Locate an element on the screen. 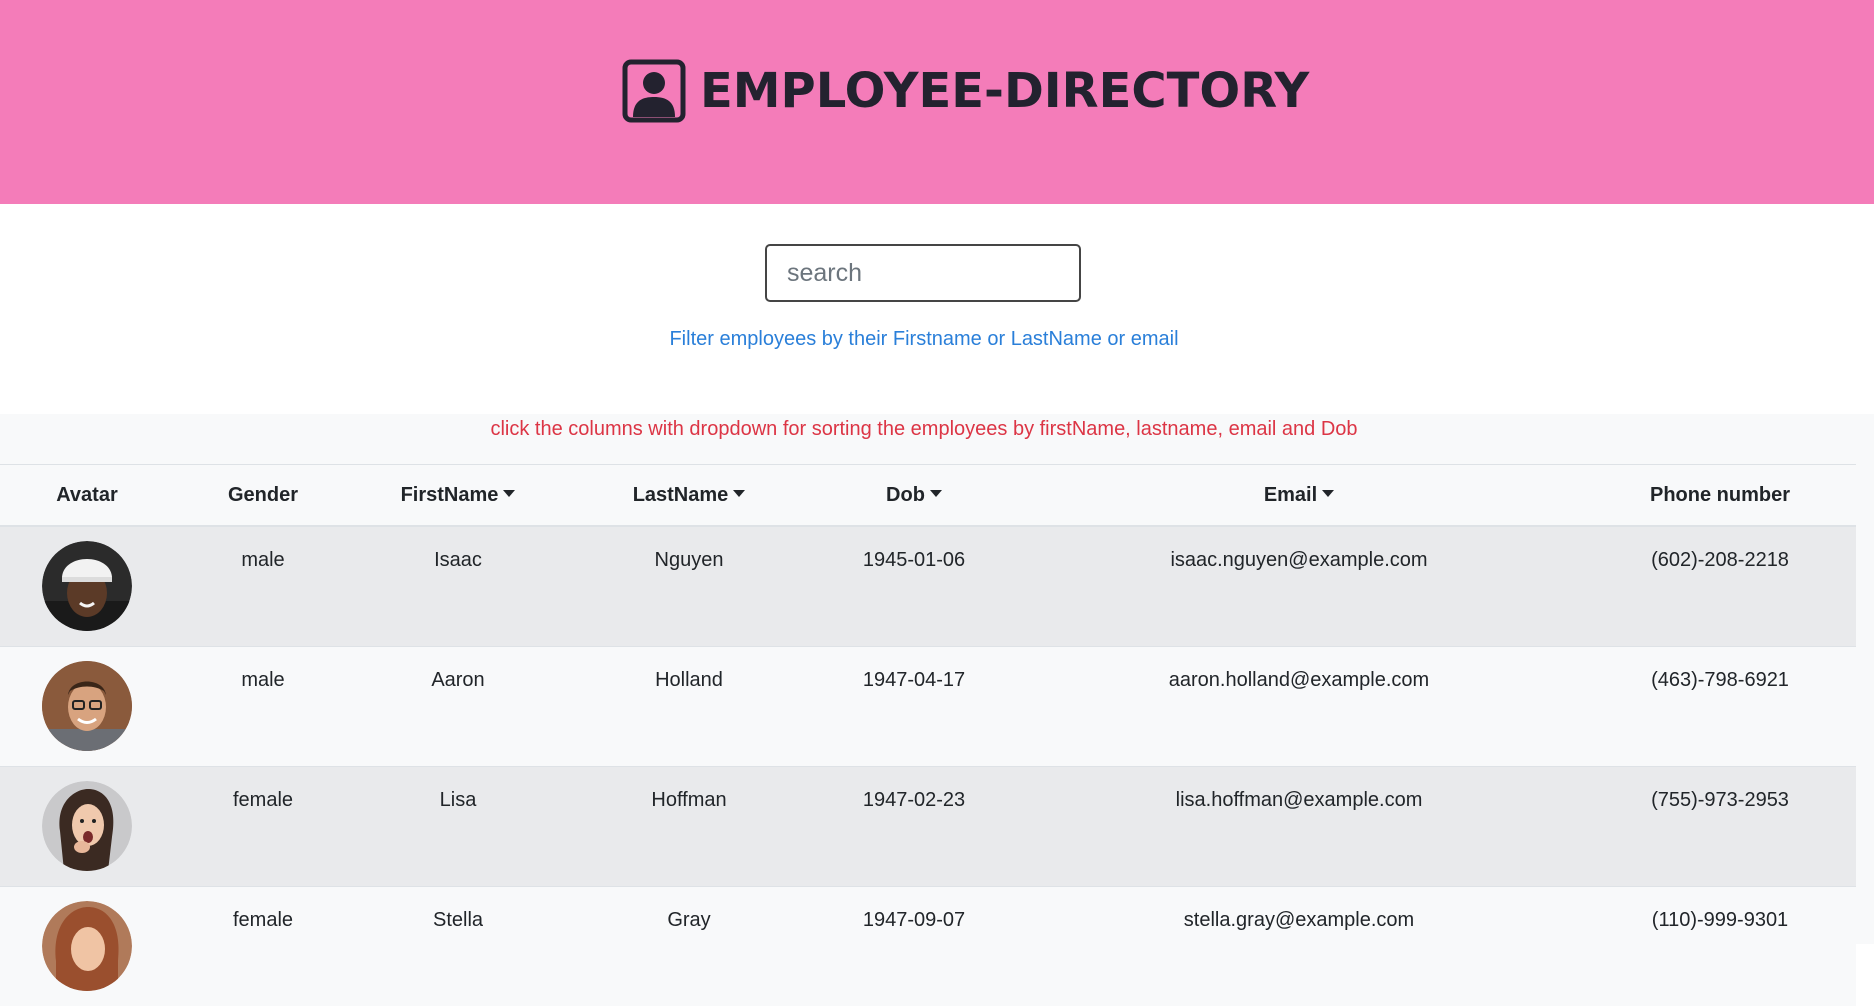  sort-lastname-header: LastName is located at coordinates (689, 495).